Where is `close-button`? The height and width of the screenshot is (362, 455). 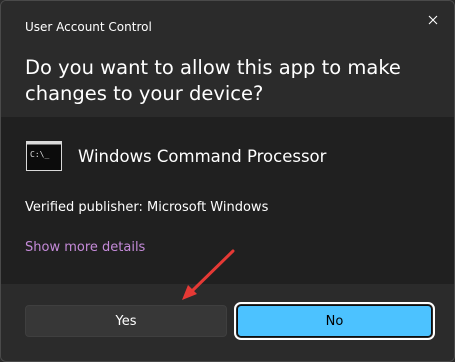
close-button is located at coordinates (433, 20).